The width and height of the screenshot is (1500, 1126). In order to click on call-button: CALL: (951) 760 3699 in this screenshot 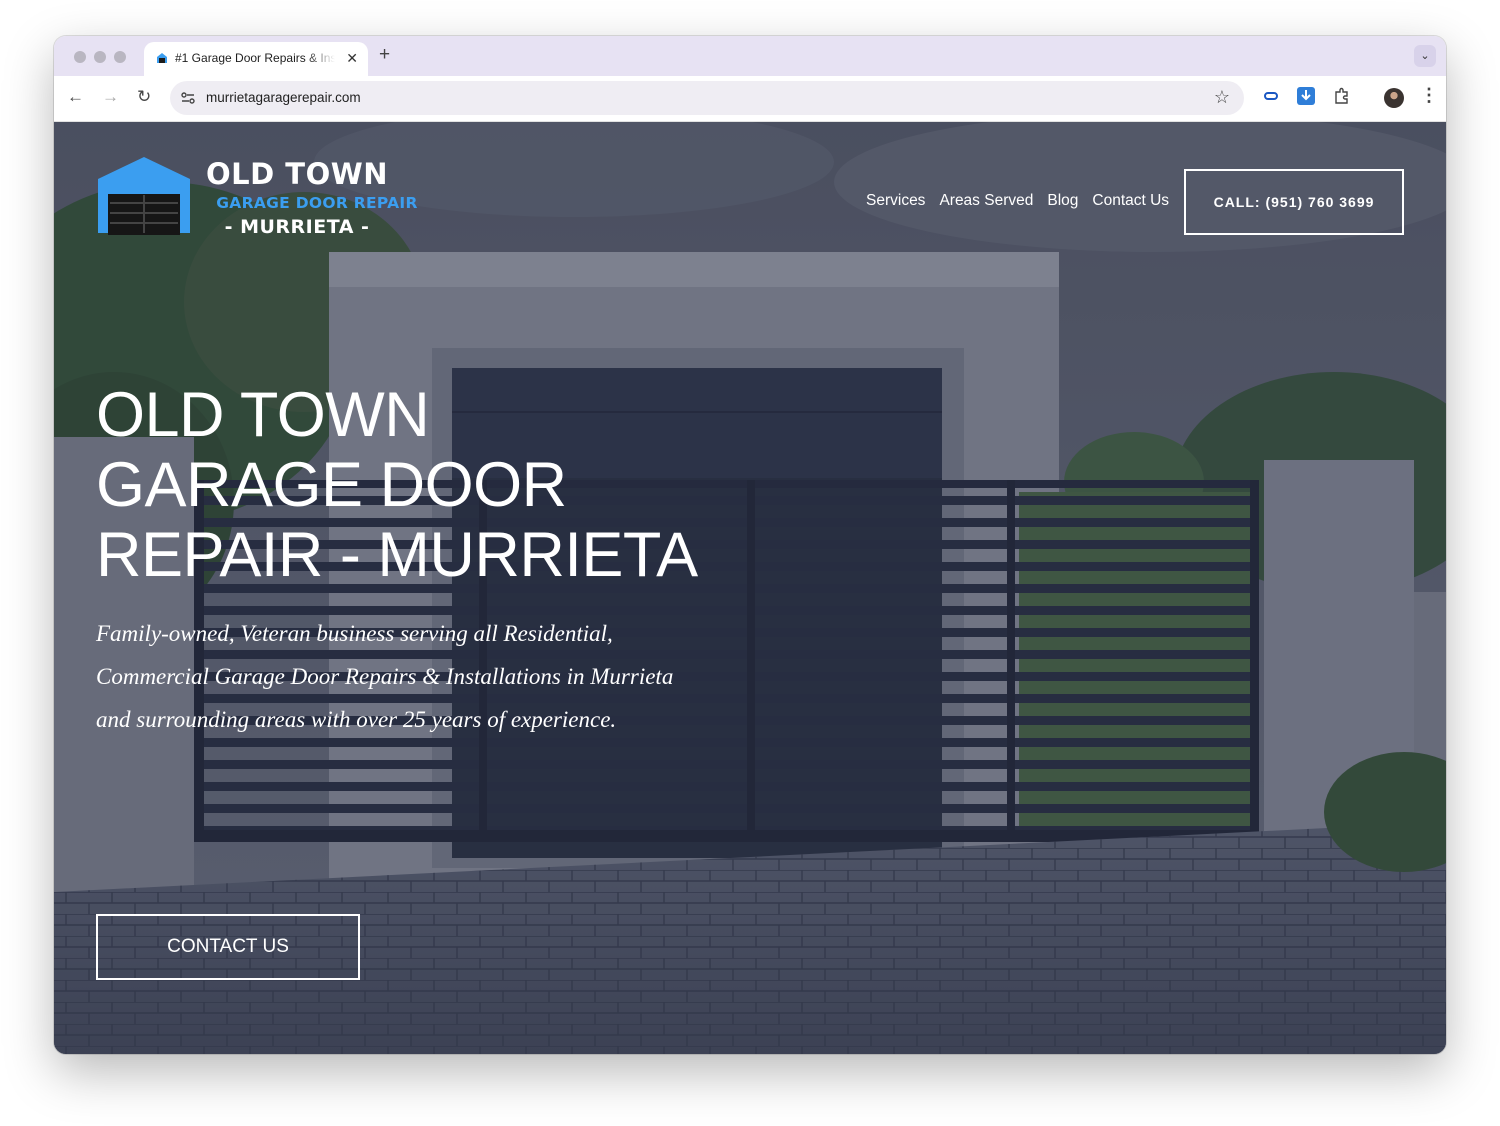, I will do `click(1294, 202)`.